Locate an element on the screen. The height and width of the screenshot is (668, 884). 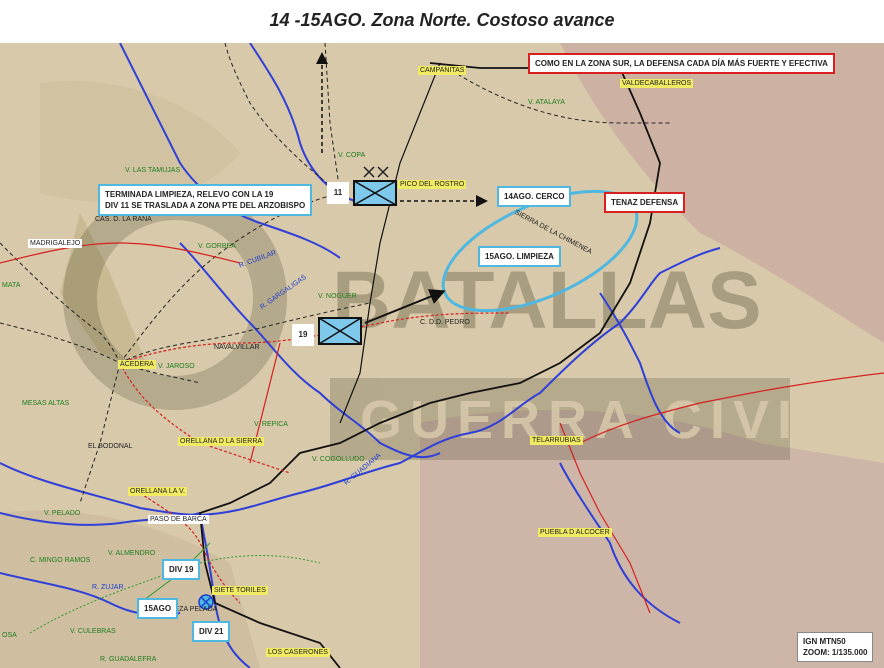
place-label: MADRIGALEJO is located at coordinates (55, 243).